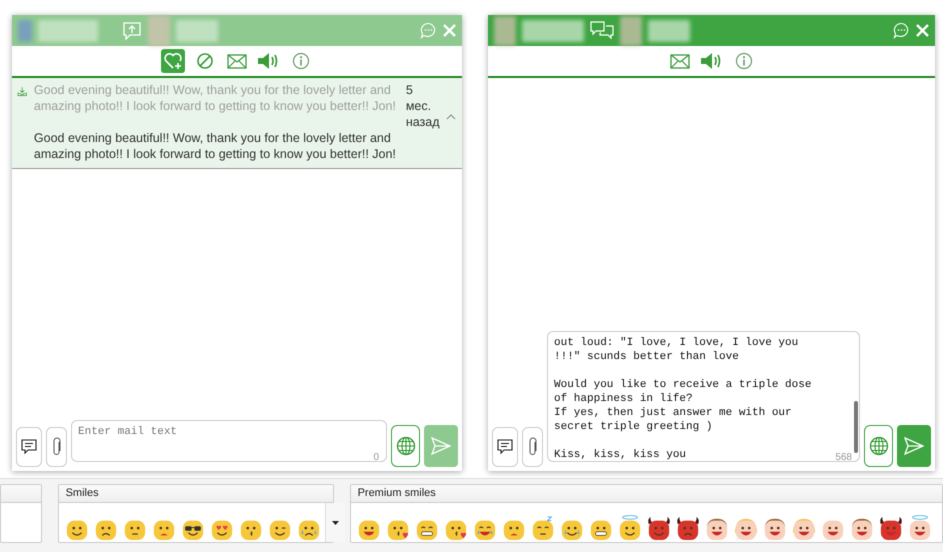 This screenshot has width=943, height=552. What do you see at coordinates (82, 493) in the screenshot?
I see `panel-title: Smiles` at bounding box center [82, 493].